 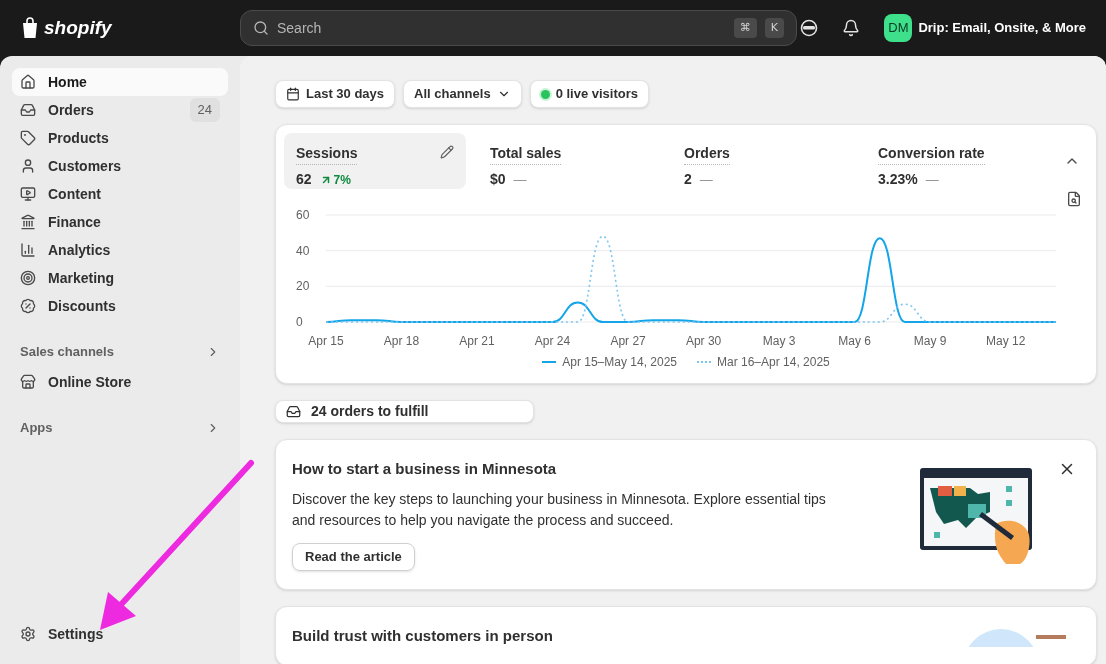 I want to click on filter-button: 0 live visitors, so click(x=589, y=94).